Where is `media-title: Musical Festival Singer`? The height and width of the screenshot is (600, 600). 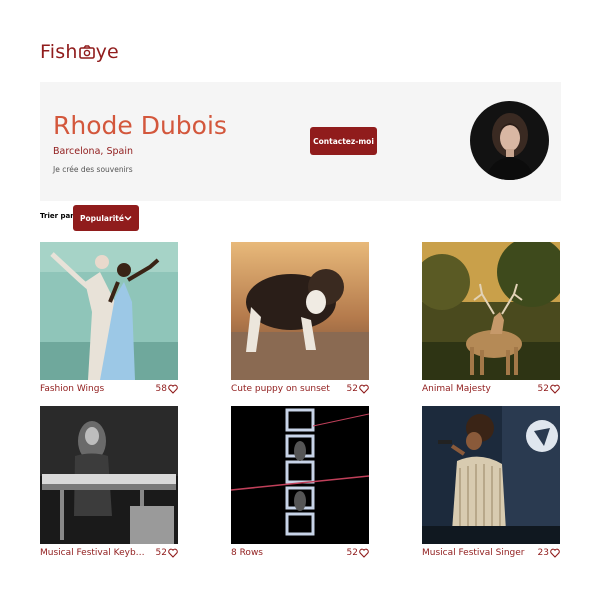 media-title: Musical Festival Singer is located at coordinates (473, 553).